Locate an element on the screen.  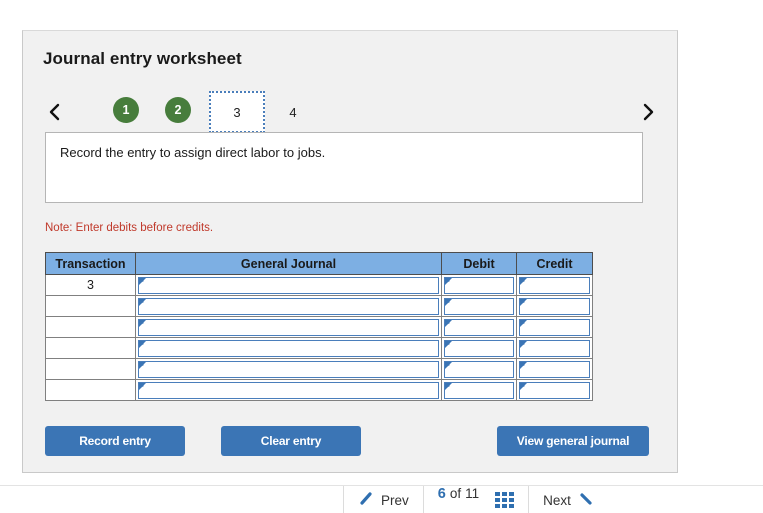
record-entry-button: Record entry is located at coordinates (115, 441).